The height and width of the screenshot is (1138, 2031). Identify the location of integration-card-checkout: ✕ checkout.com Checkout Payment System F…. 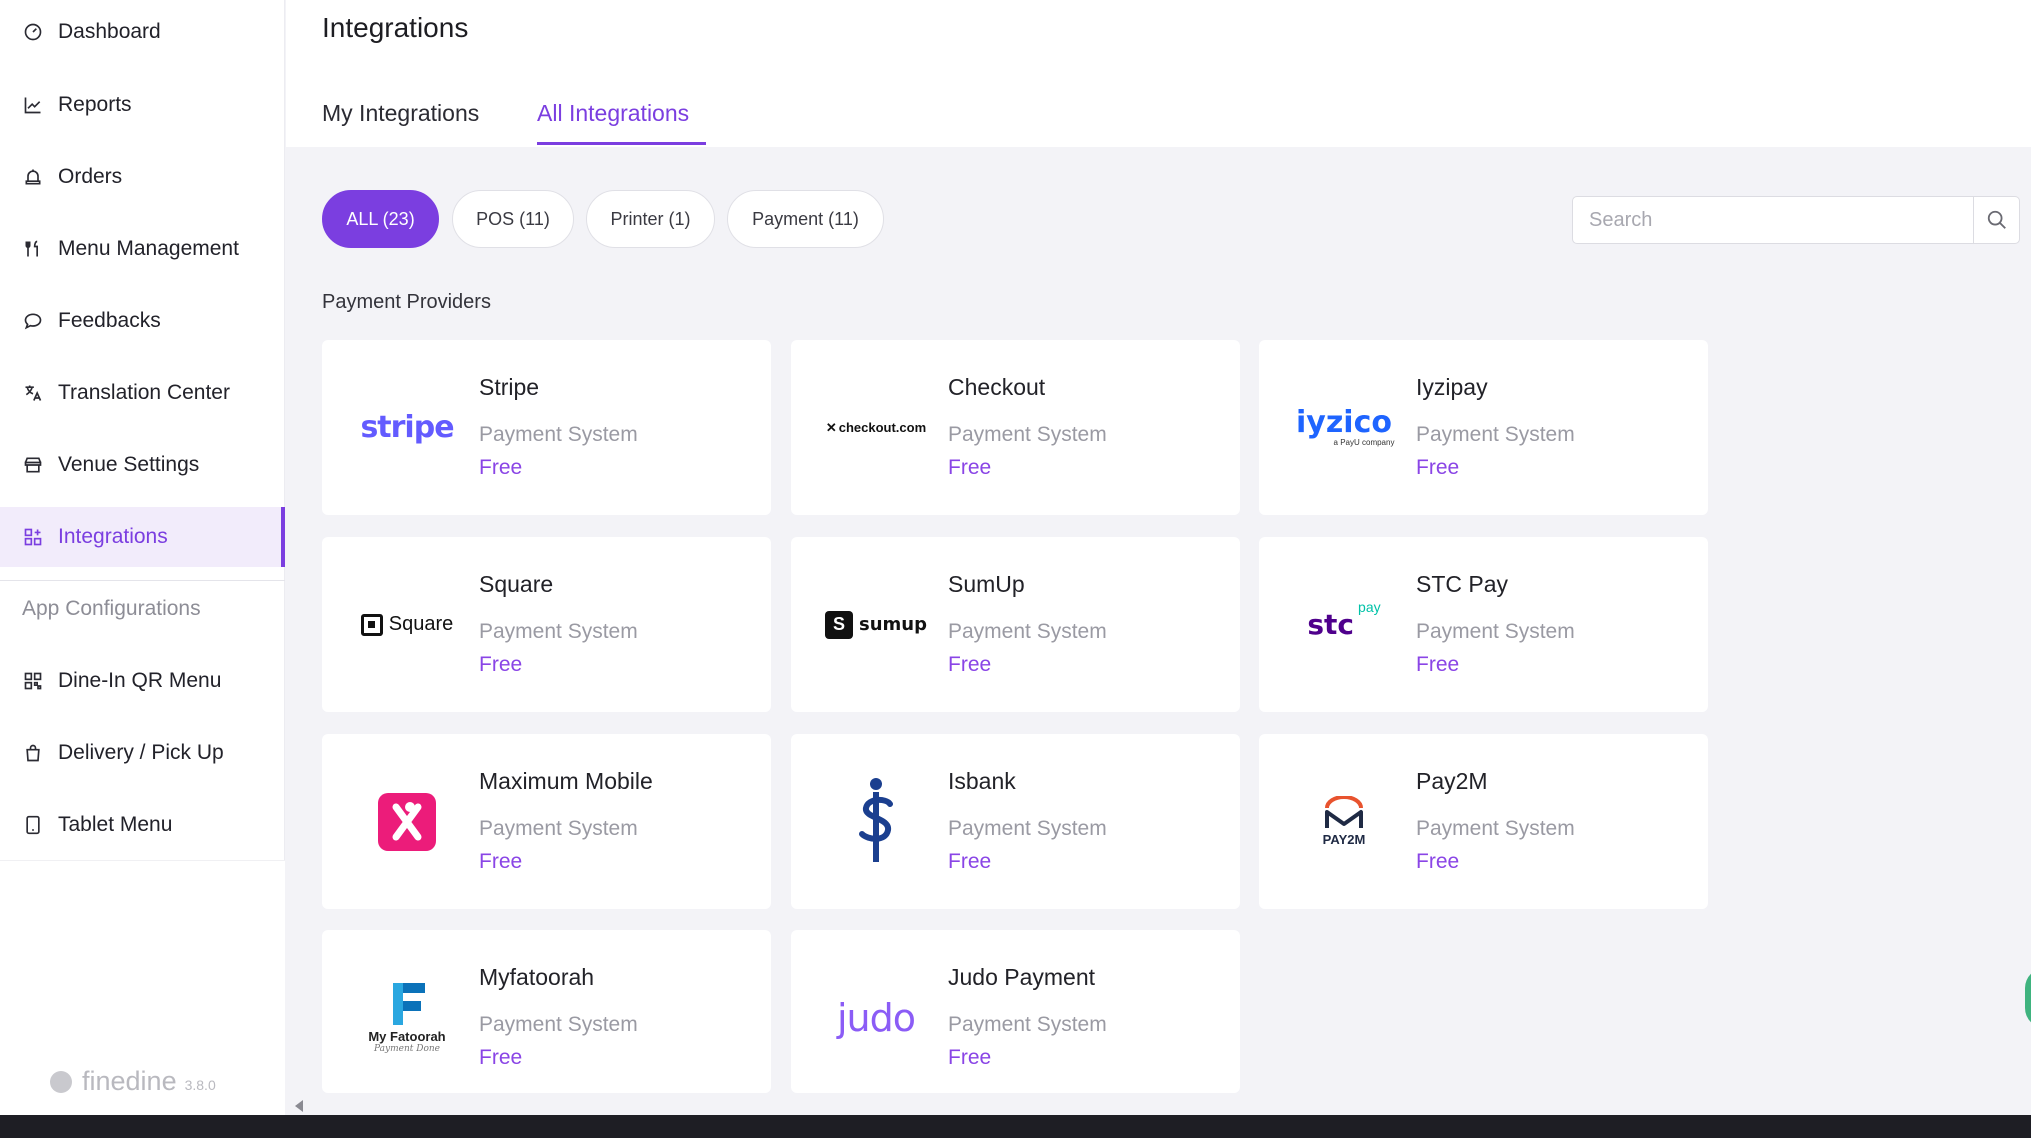
(1015, 427).